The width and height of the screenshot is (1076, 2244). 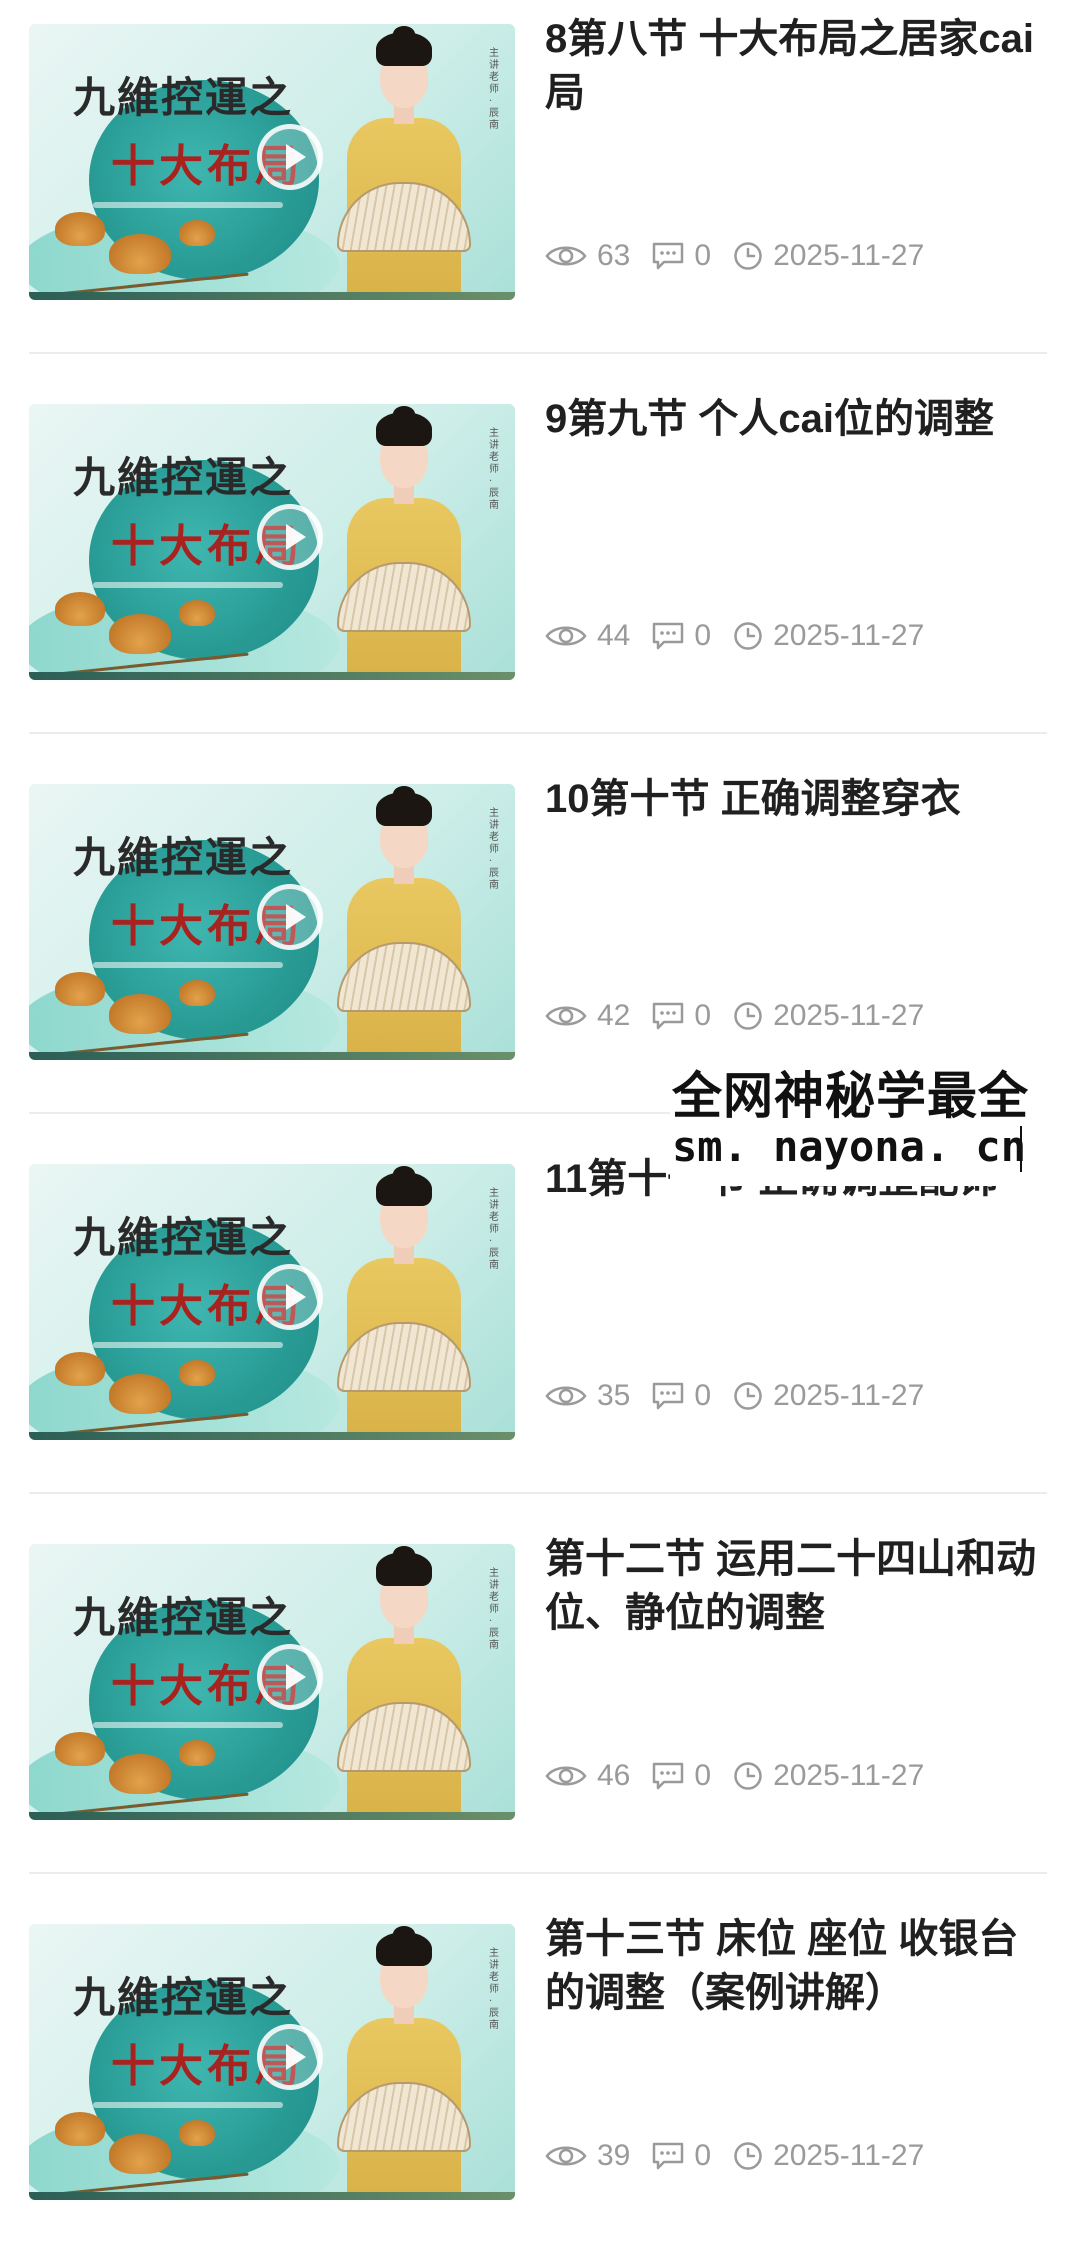 What do you see at coordinates (795, 1586) in the screenshot?
I see `item-title: 第十二节 运用二十四山和动位、静位的调整` at bounding box center [795, 1586].